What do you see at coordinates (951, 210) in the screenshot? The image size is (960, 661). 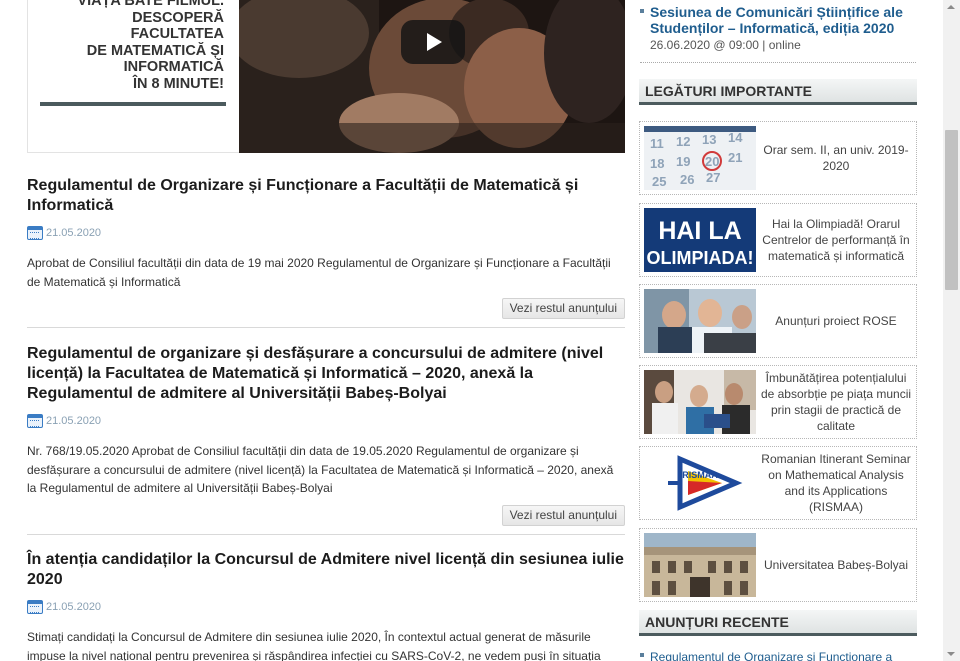 I see `scrollbar-thumb` at bounding box center [951, 210].